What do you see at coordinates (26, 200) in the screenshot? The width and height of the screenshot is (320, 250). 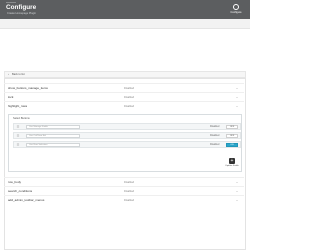 I see `setting-label: add_admin_toolbar_menus` at bounding box center [26, 200].